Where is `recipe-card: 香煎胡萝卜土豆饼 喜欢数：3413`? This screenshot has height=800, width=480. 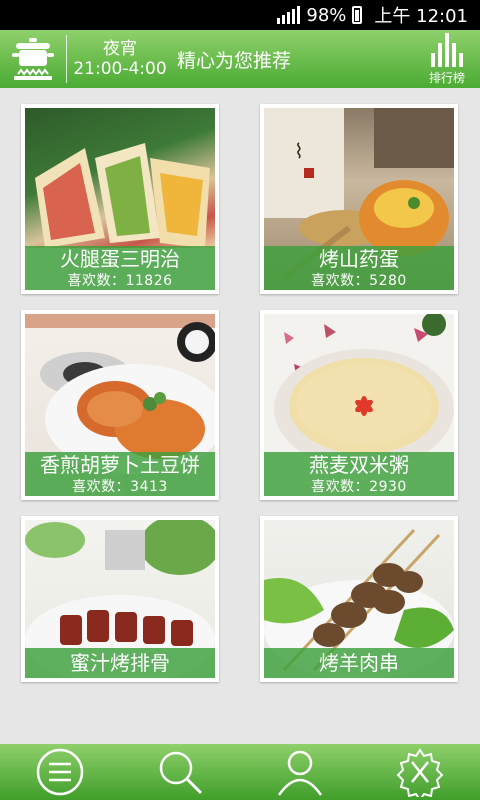
recipe-card: 香煎胡萝卜土豆饼 喜欢数：3413 is located at coordinates (120, 405).